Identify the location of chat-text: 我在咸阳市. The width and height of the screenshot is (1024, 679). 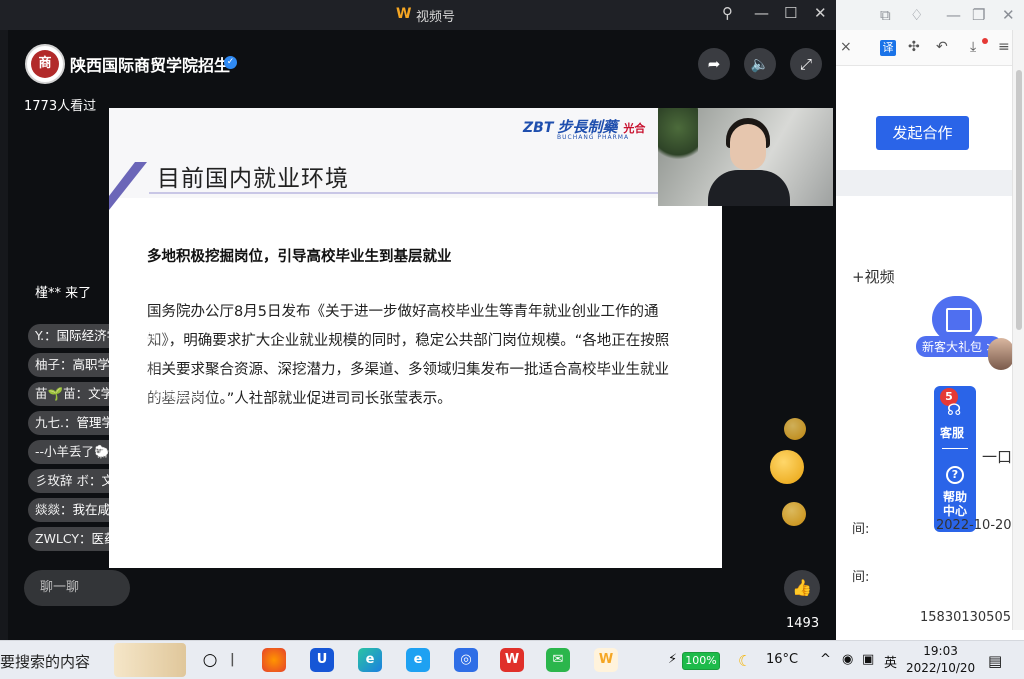
(104, 509).